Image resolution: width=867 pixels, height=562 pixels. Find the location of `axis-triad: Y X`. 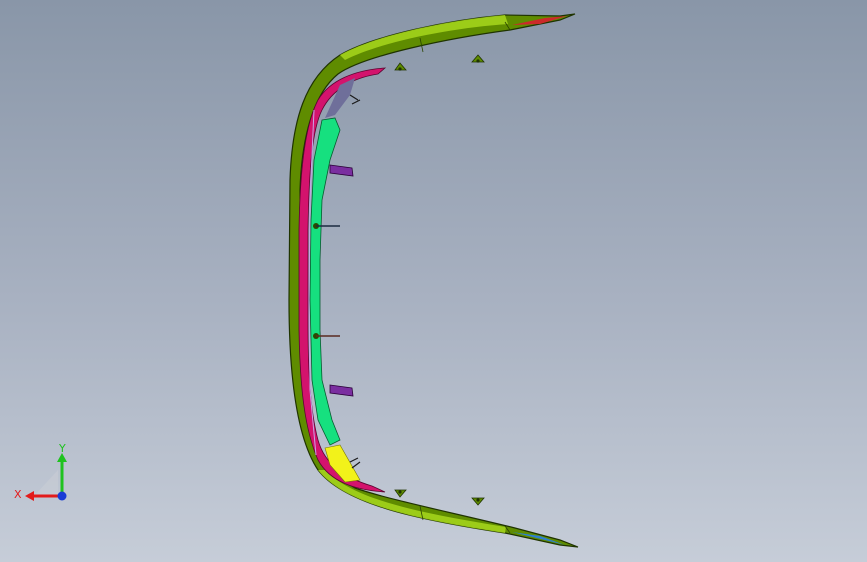

axis-triad: Y X is located at coordinates (40, 471).